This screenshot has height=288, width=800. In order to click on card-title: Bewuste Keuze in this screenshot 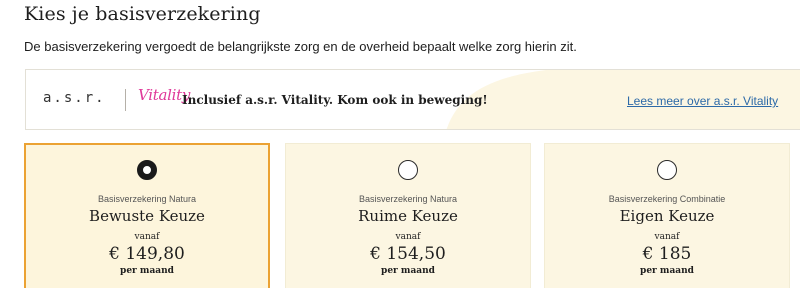, I will do `click(147, 216)`.